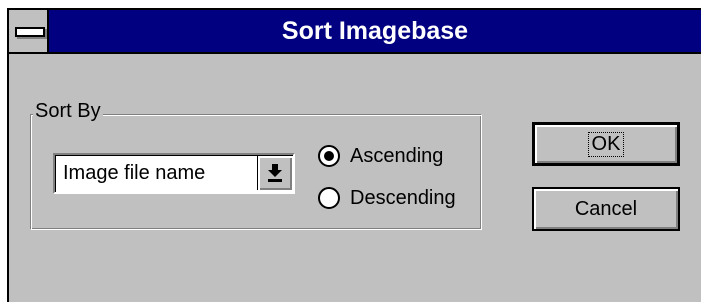 The width and height of the screenshot is (701, 302). What do you see at coordinates (375, 31) in the screenshot?
I see `dialog-title: Sort Imagebase` at bounding box center [375, 31].